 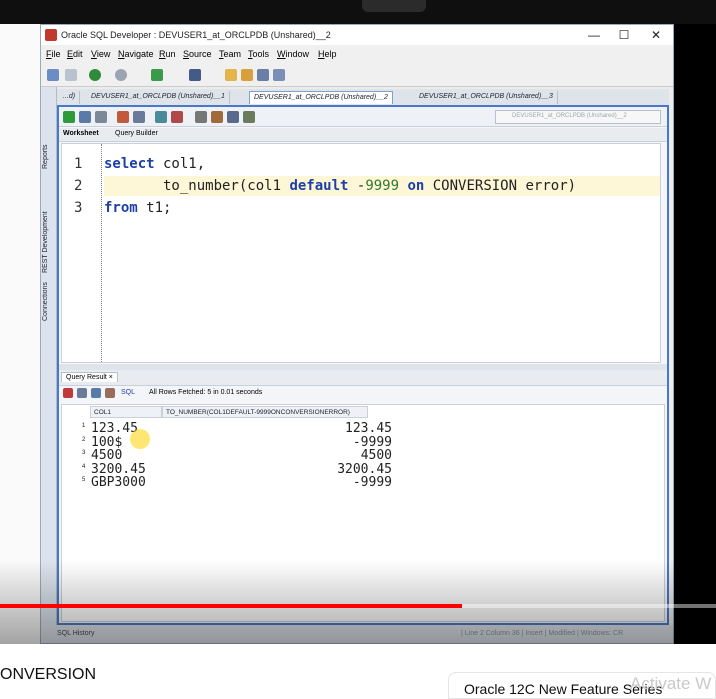 I want to click on table-row: 5 GBP3000 -9999, so click(x=227, y=483).